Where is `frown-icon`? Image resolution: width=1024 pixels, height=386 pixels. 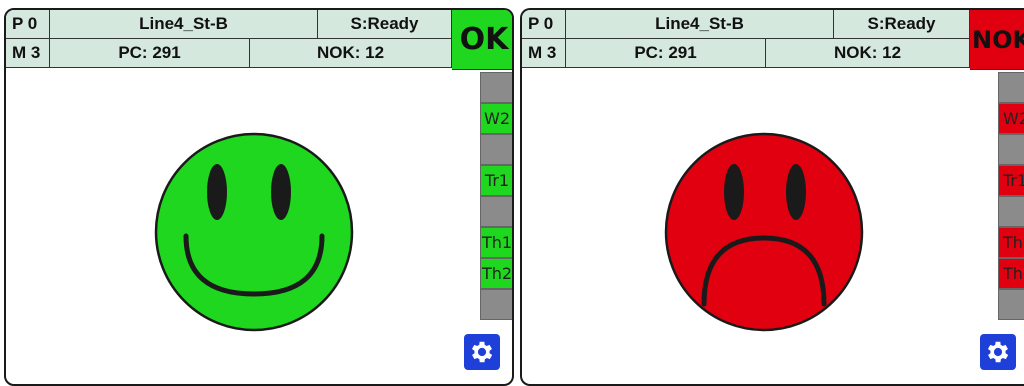 frown-icon is located at coordinates (764, 232).